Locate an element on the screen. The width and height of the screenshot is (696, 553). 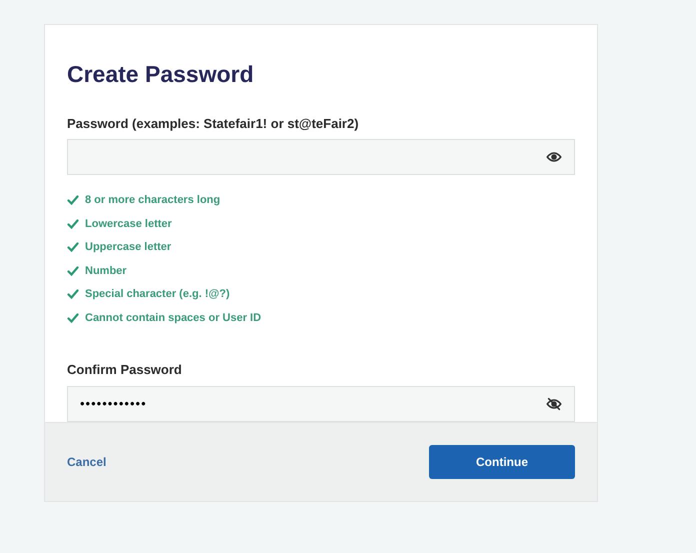
continue-button: Continue is located at coordinates (502, 461).